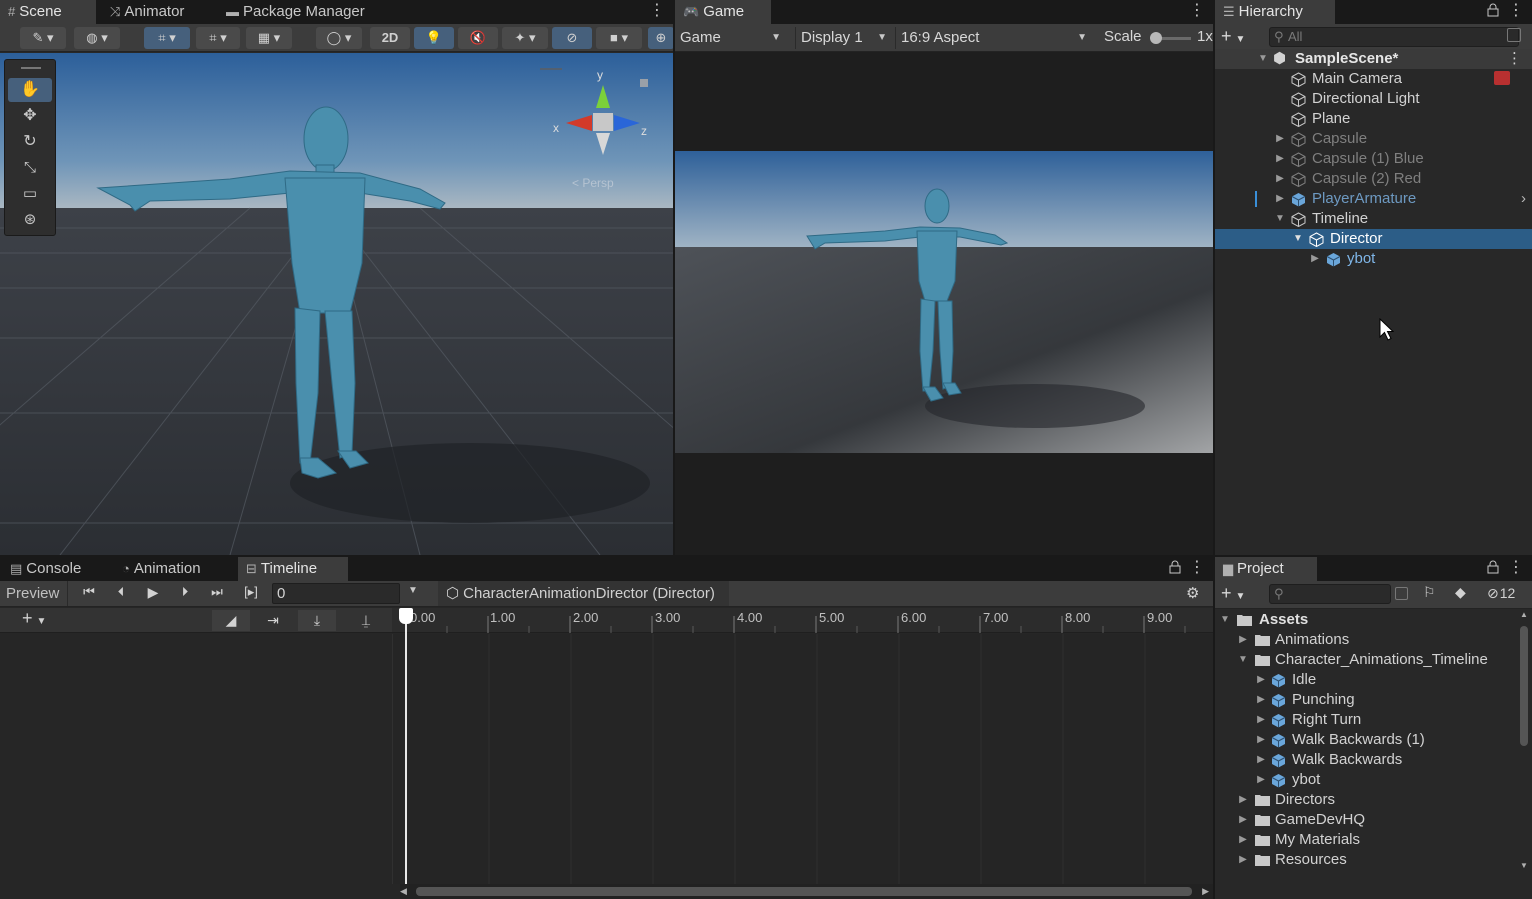  Describe the element at coordinates (1373, 119) in the screenshot. I see `hierarchy-item-plane: Plane` at that location.